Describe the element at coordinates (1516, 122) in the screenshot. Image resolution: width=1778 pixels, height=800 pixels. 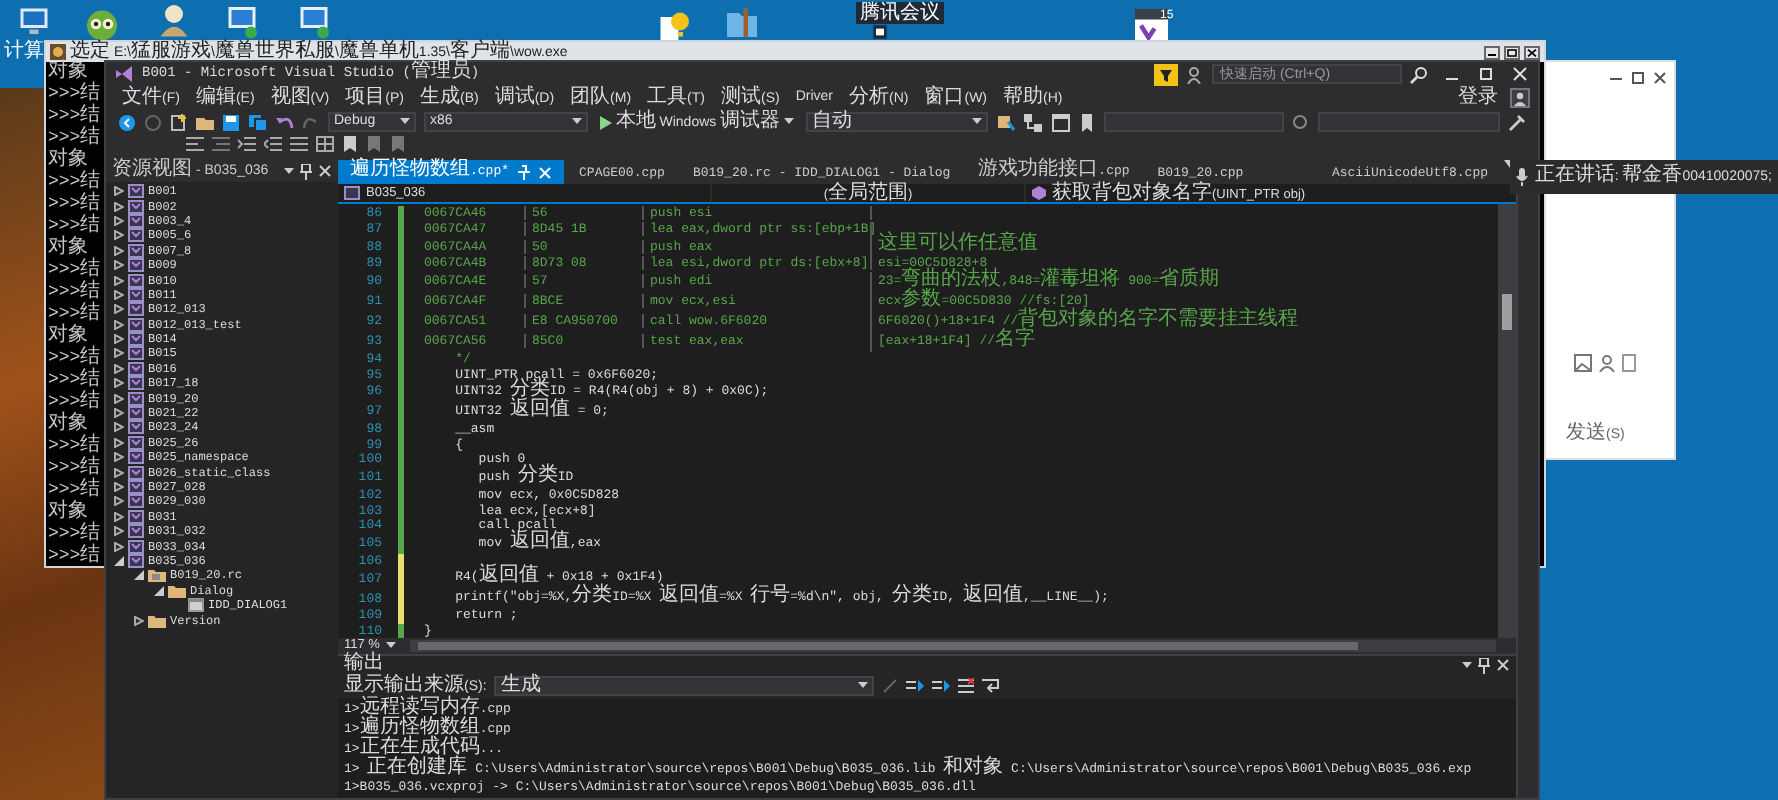
I see `tool-icon` at that location.